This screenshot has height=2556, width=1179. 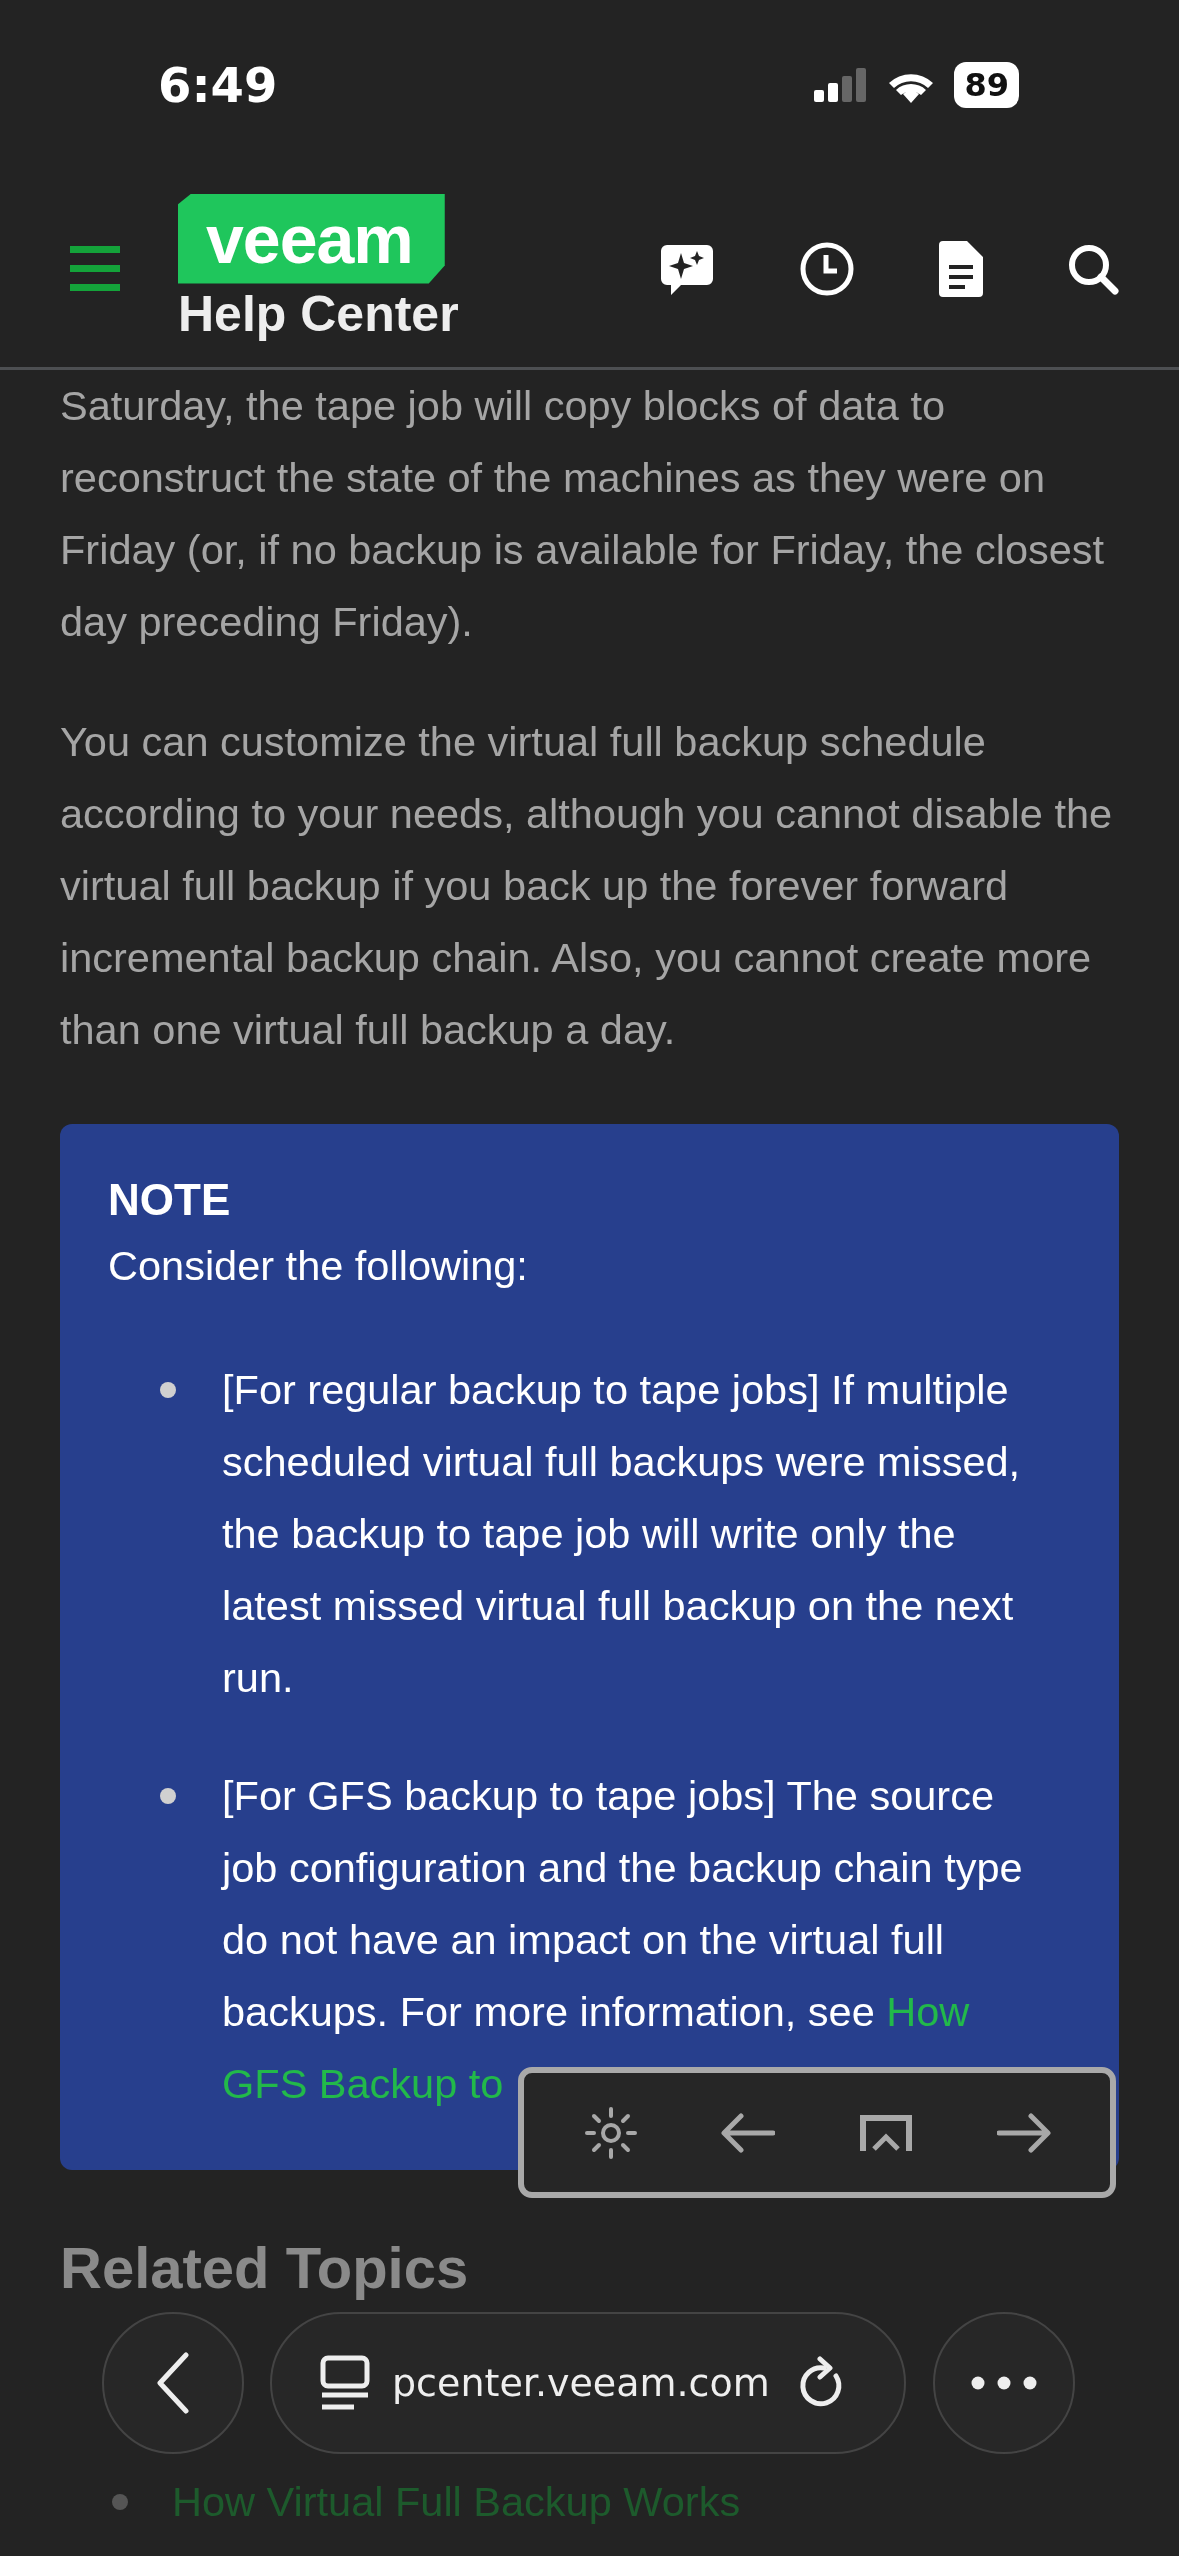 I want to click on battery-indicator: 89, so click(x=986, y=85).